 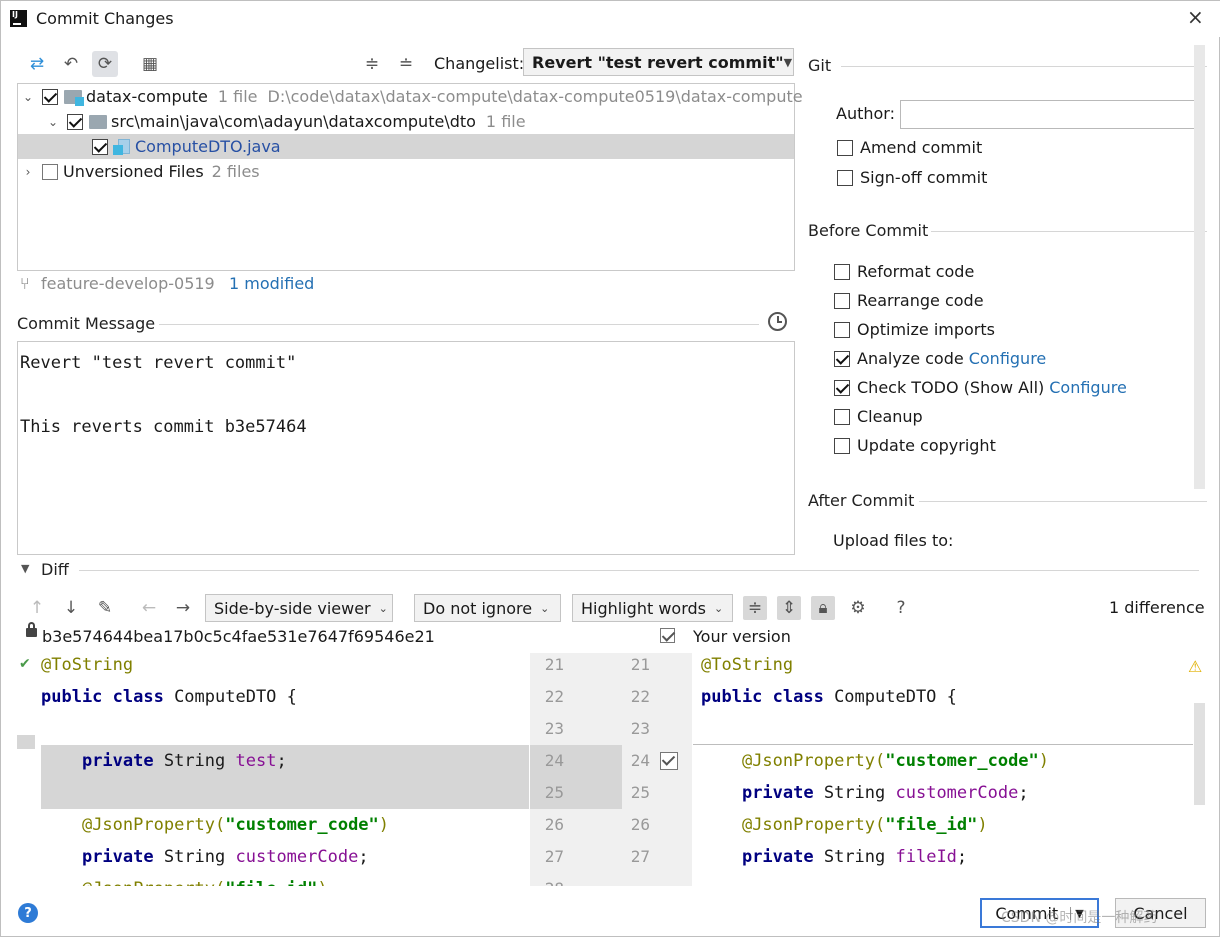 I want to click on right-line-23: 23, so click(x=640, y=728).